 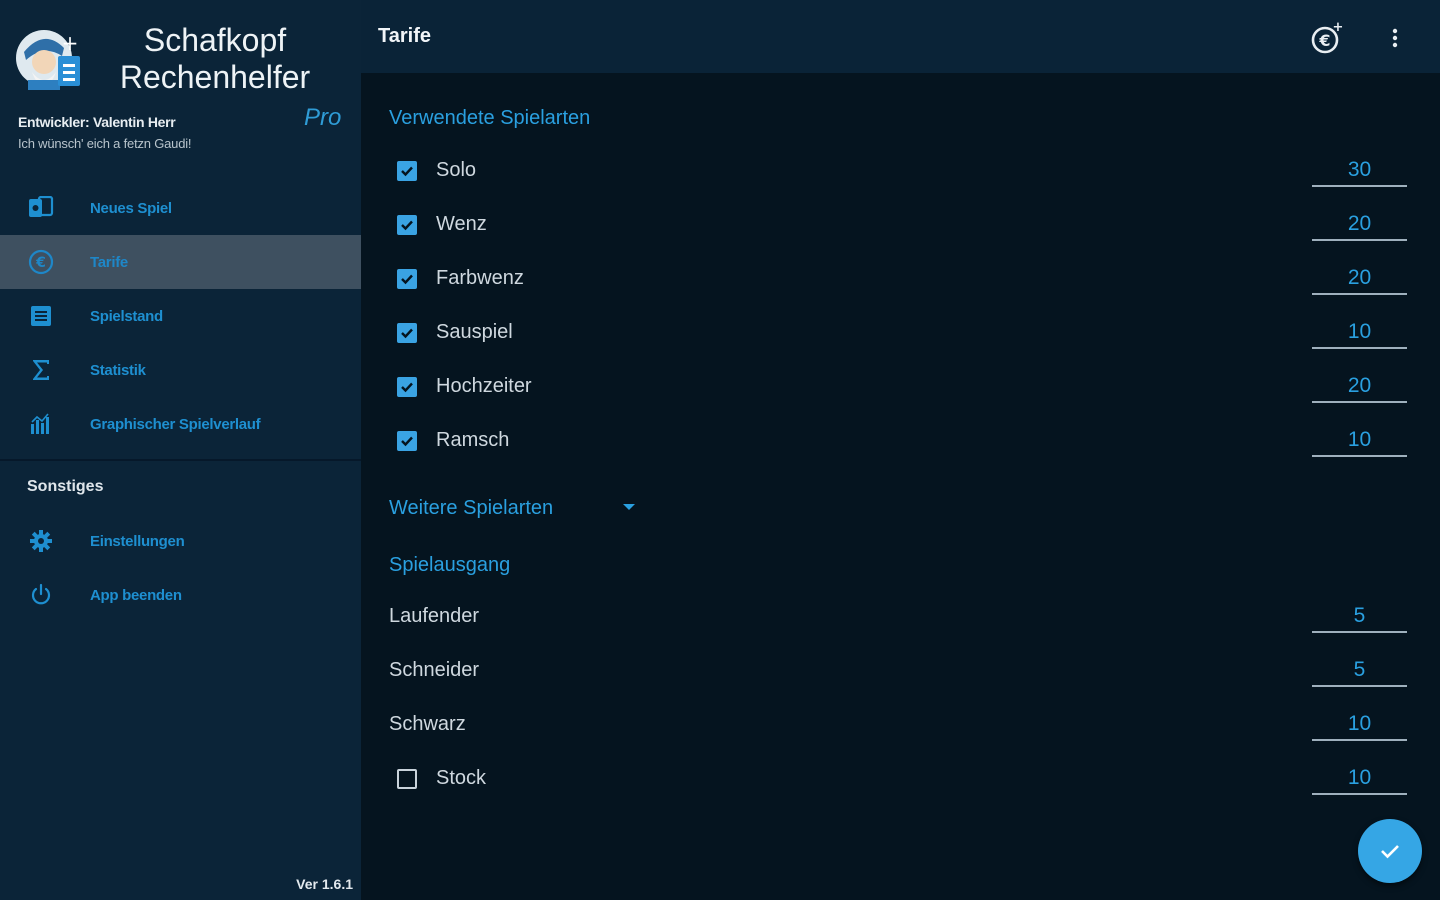 I want to click on secondary-nav: Einstellungen App beenden, so click(x=180, y=568).